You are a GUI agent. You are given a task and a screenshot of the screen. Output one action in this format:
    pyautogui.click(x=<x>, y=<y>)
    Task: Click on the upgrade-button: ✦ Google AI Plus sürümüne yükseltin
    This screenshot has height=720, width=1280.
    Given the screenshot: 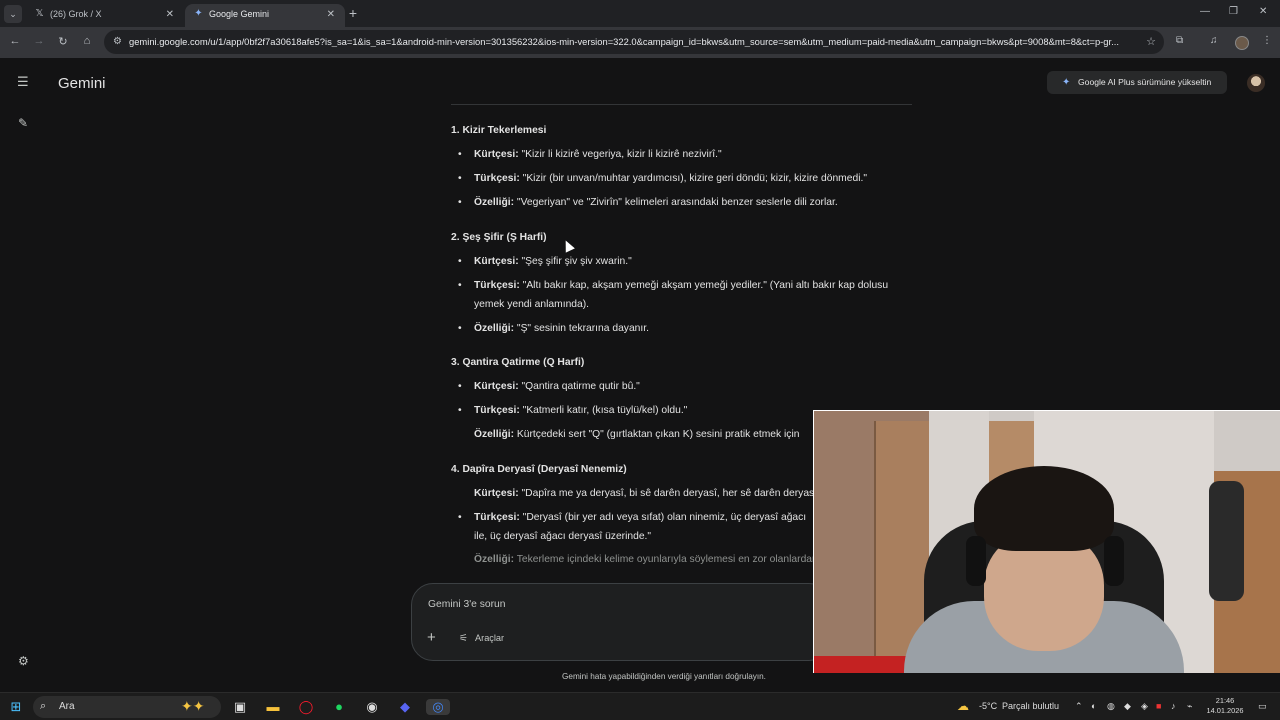 What is the action you would take?
    pyautogui.click(x=1137, y=82)
    